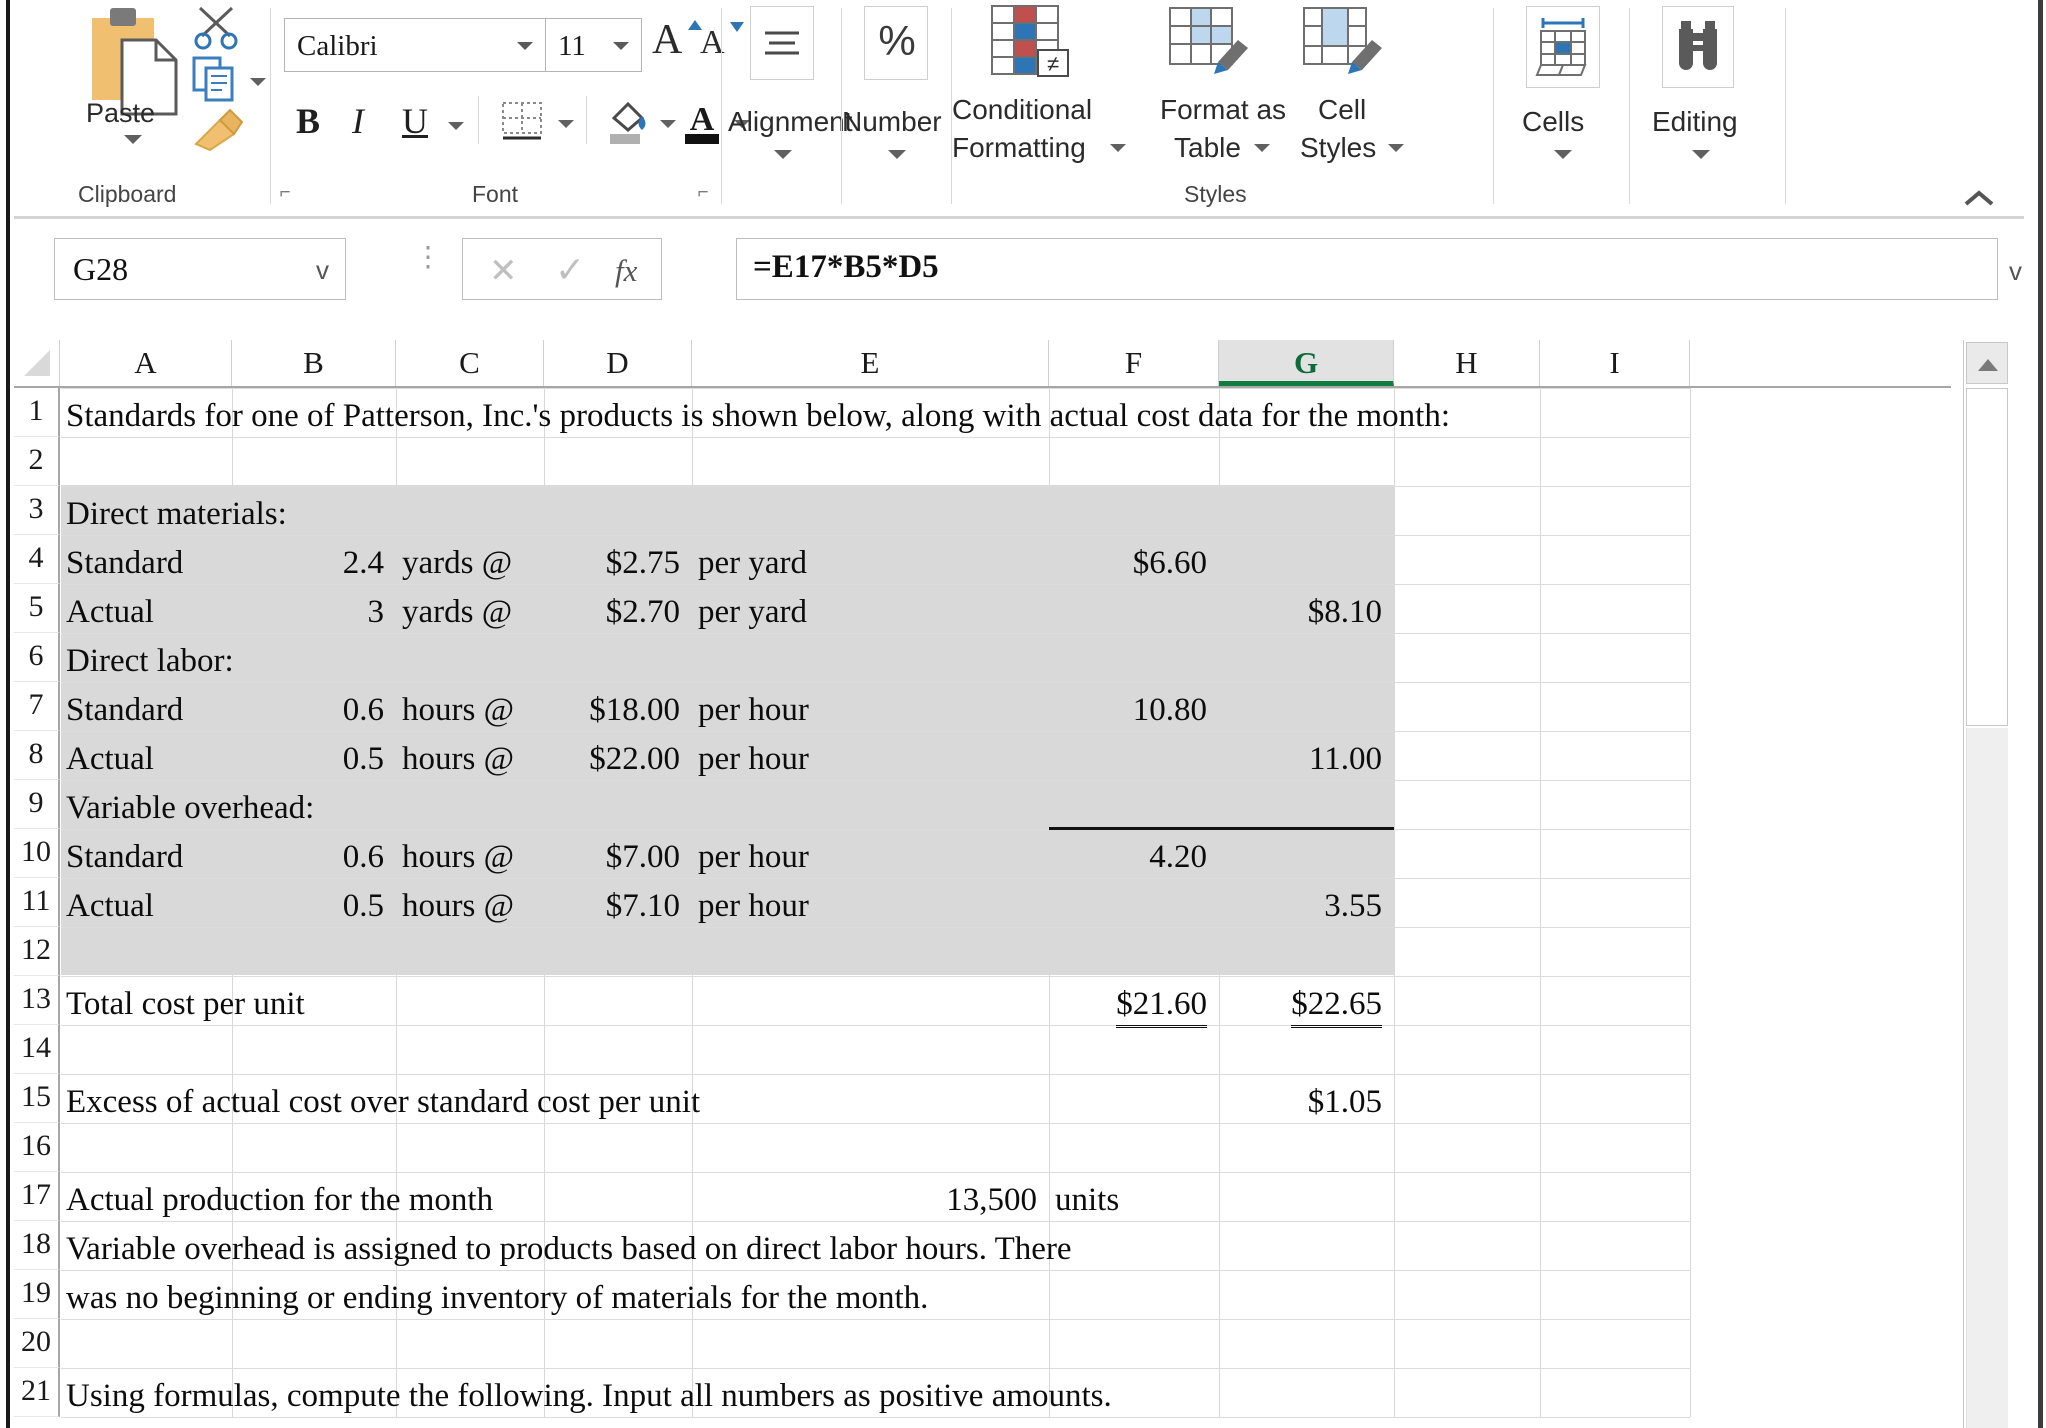 The width and height of the screenshot is (2046, 1428). I want to click on bold-button: B, so click(308, 121).